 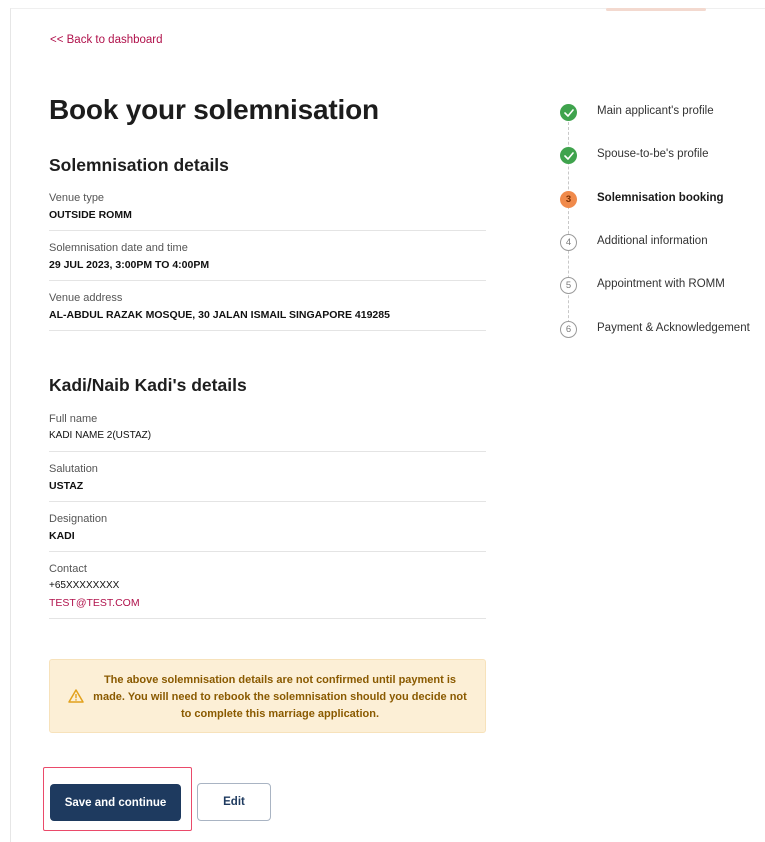 What do you see at coordinates (267, 603) in the screenshot?
I see `contact-email-link: TEST@TEST.COM` at bounding box center [267, 603].